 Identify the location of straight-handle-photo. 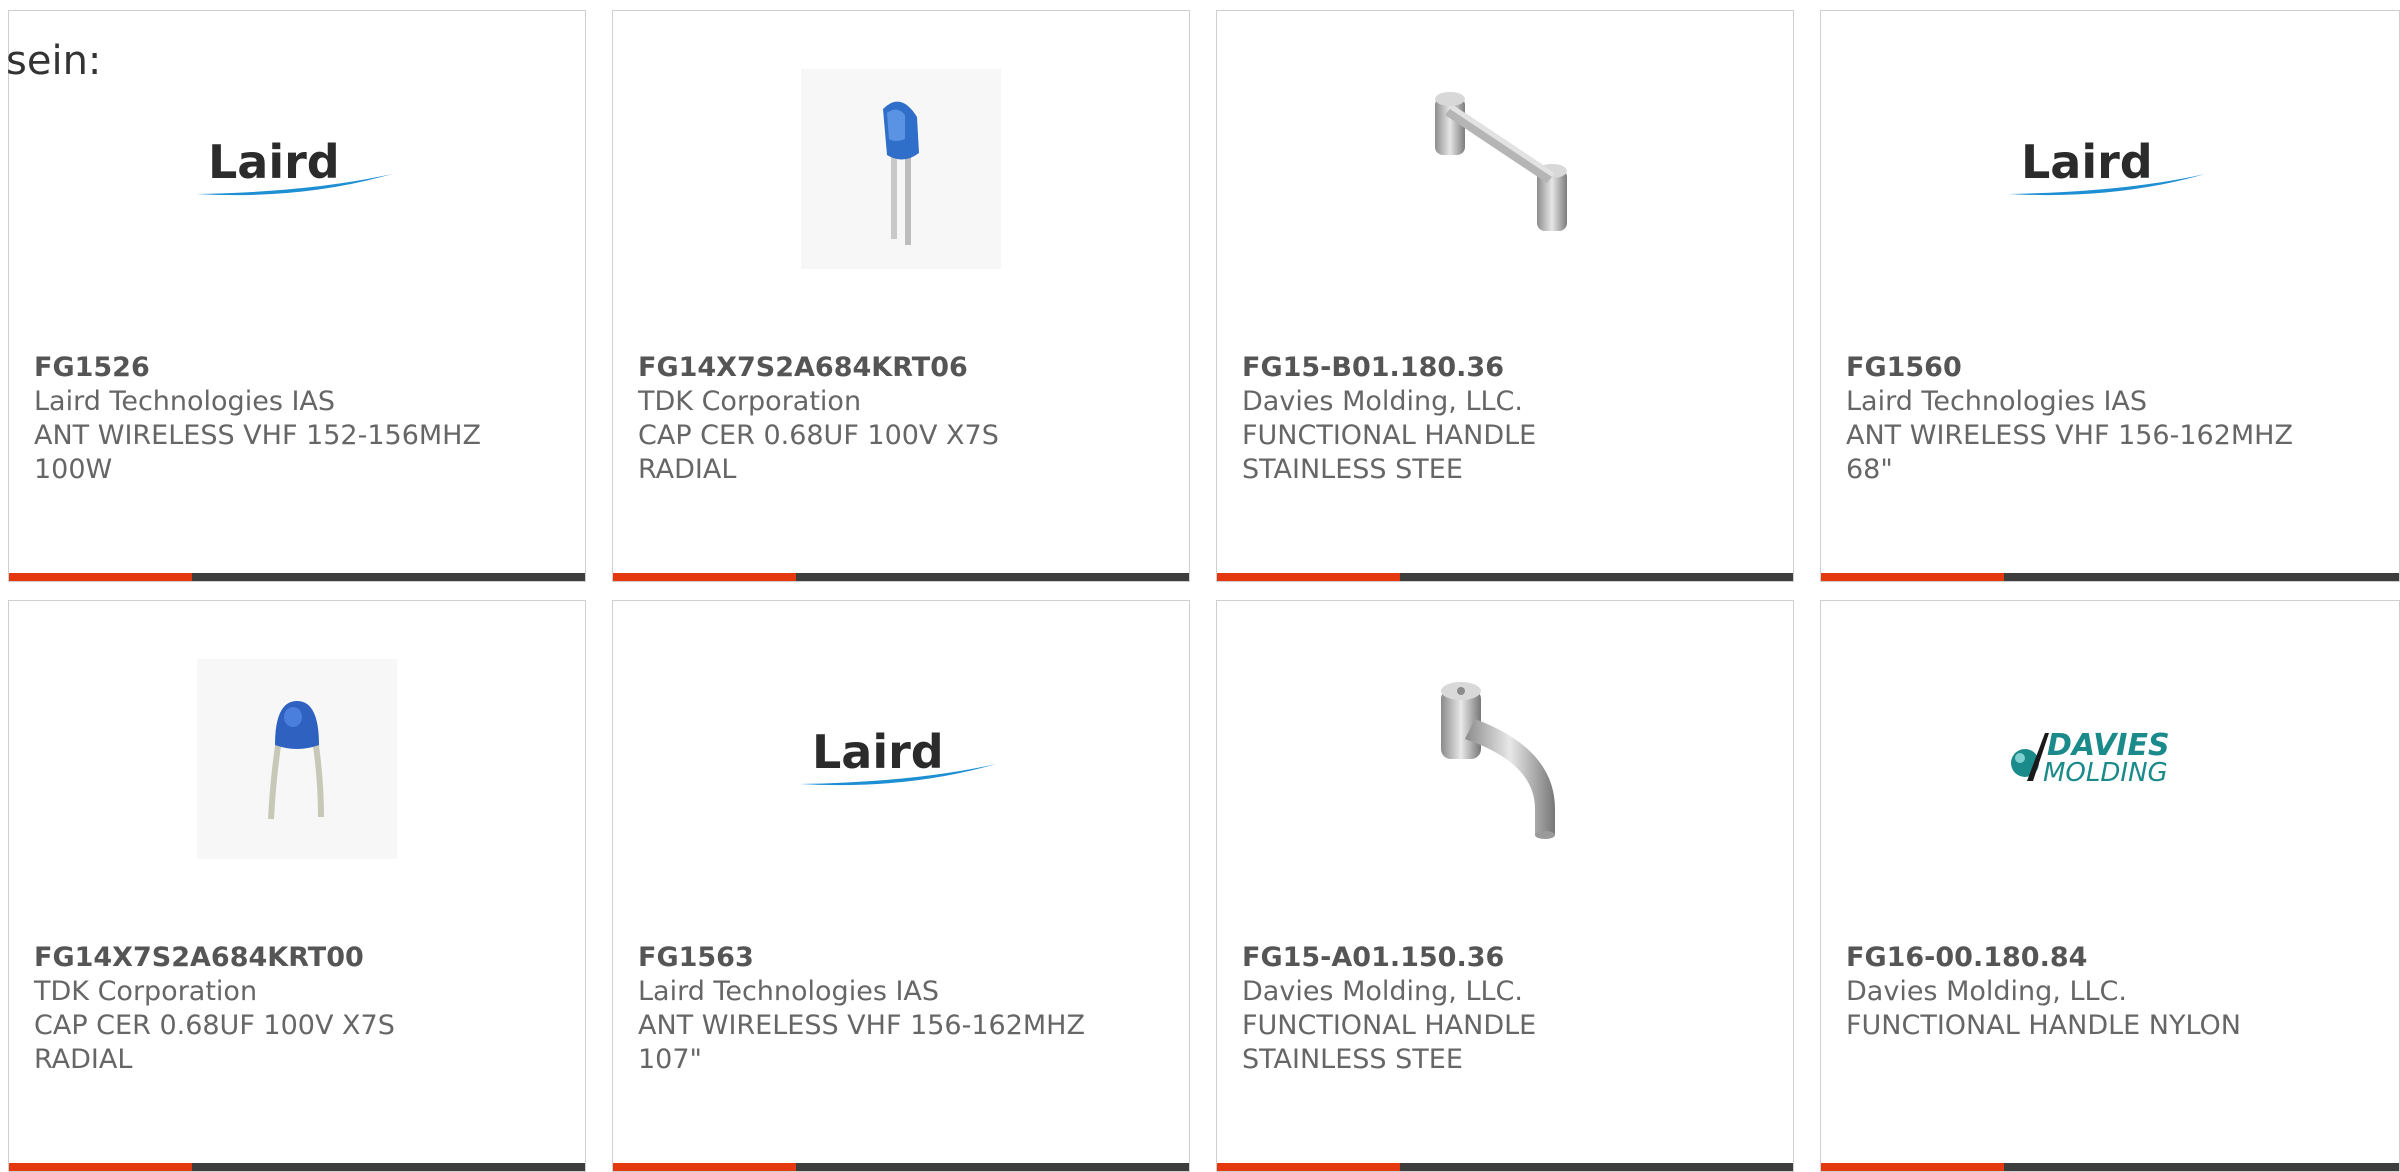
(1505, 169).